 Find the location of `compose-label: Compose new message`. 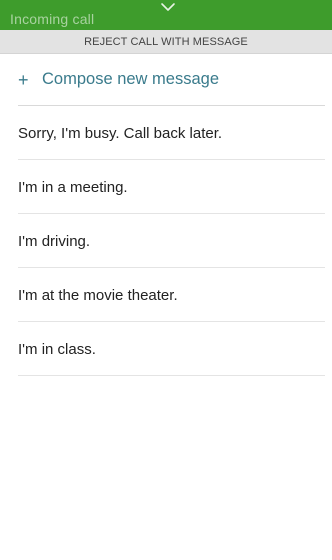

compose-label: Compose new message is located at coordinates (131, 79).